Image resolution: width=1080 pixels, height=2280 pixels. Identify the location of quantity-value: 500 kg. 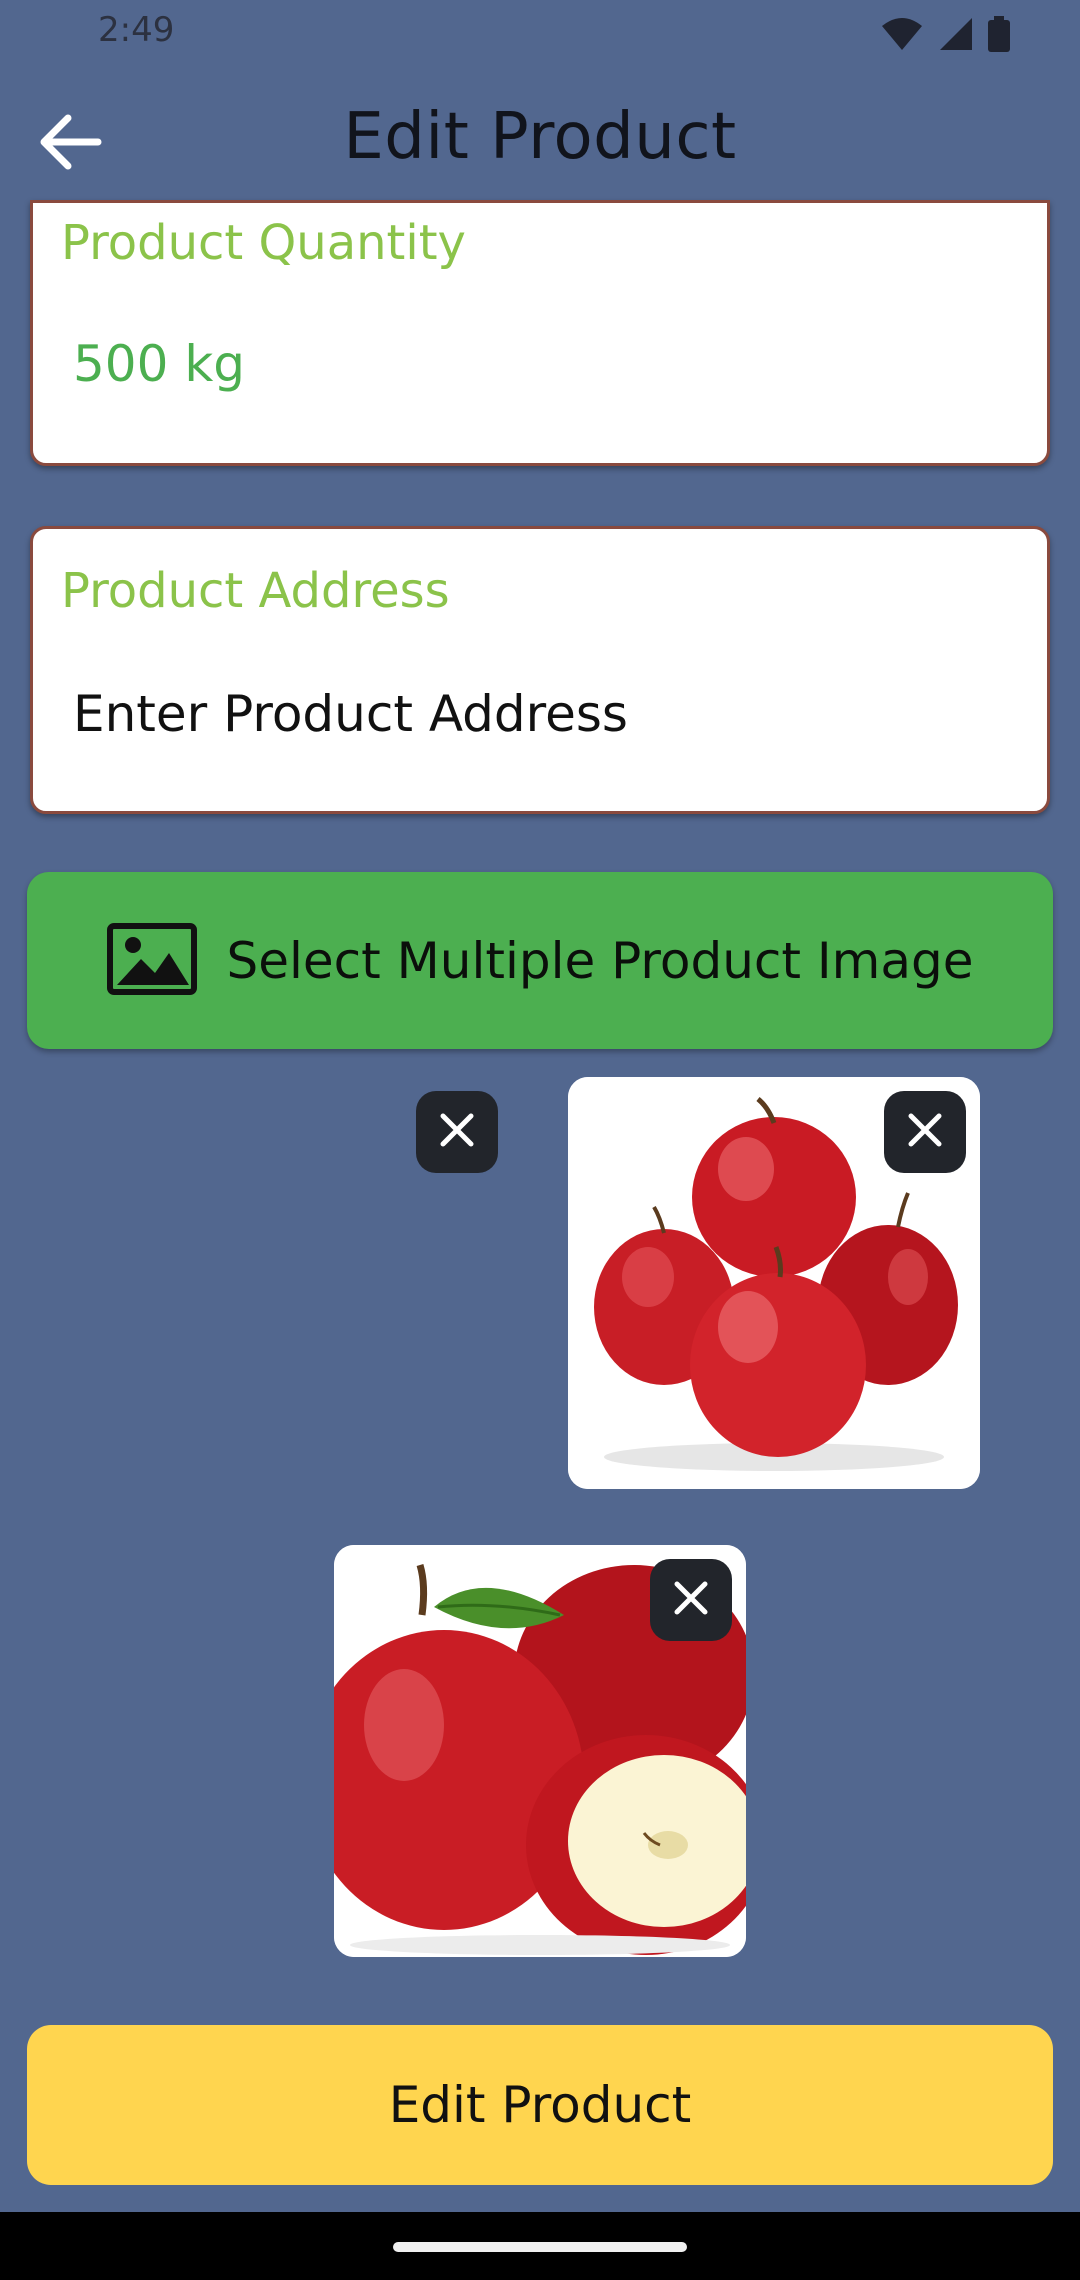
(159, 364).